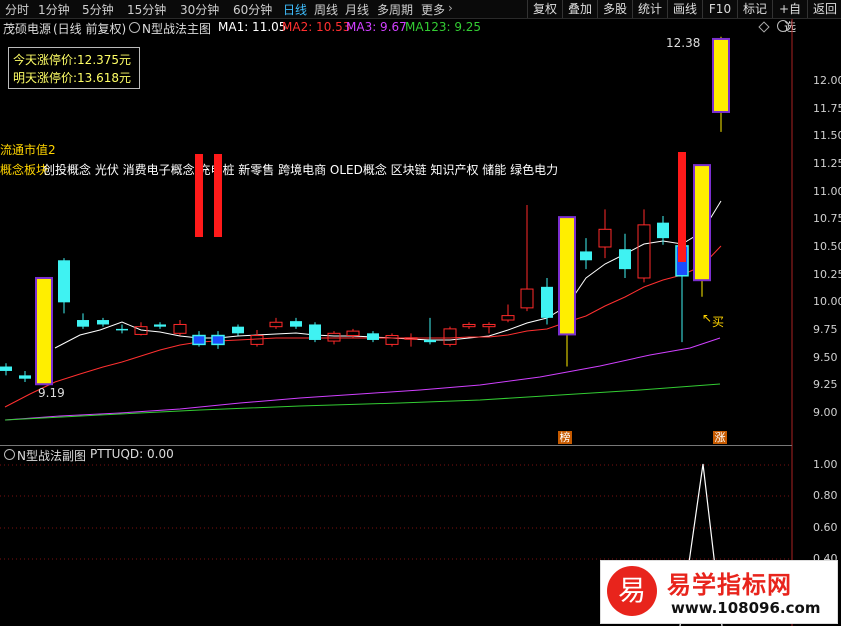  Describe the element at coordinates (827, 163) in the screenshot. I see `price-tick-label: 11.25` at that location.